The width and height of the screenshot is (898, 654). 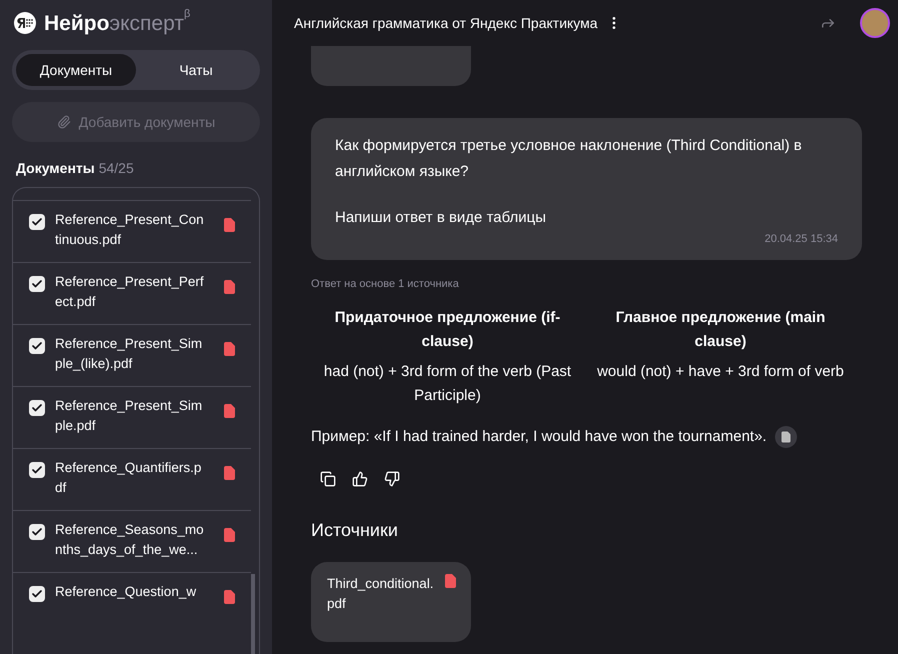 I want to click on thumbs-up-icon, so click(x=360, y=478).